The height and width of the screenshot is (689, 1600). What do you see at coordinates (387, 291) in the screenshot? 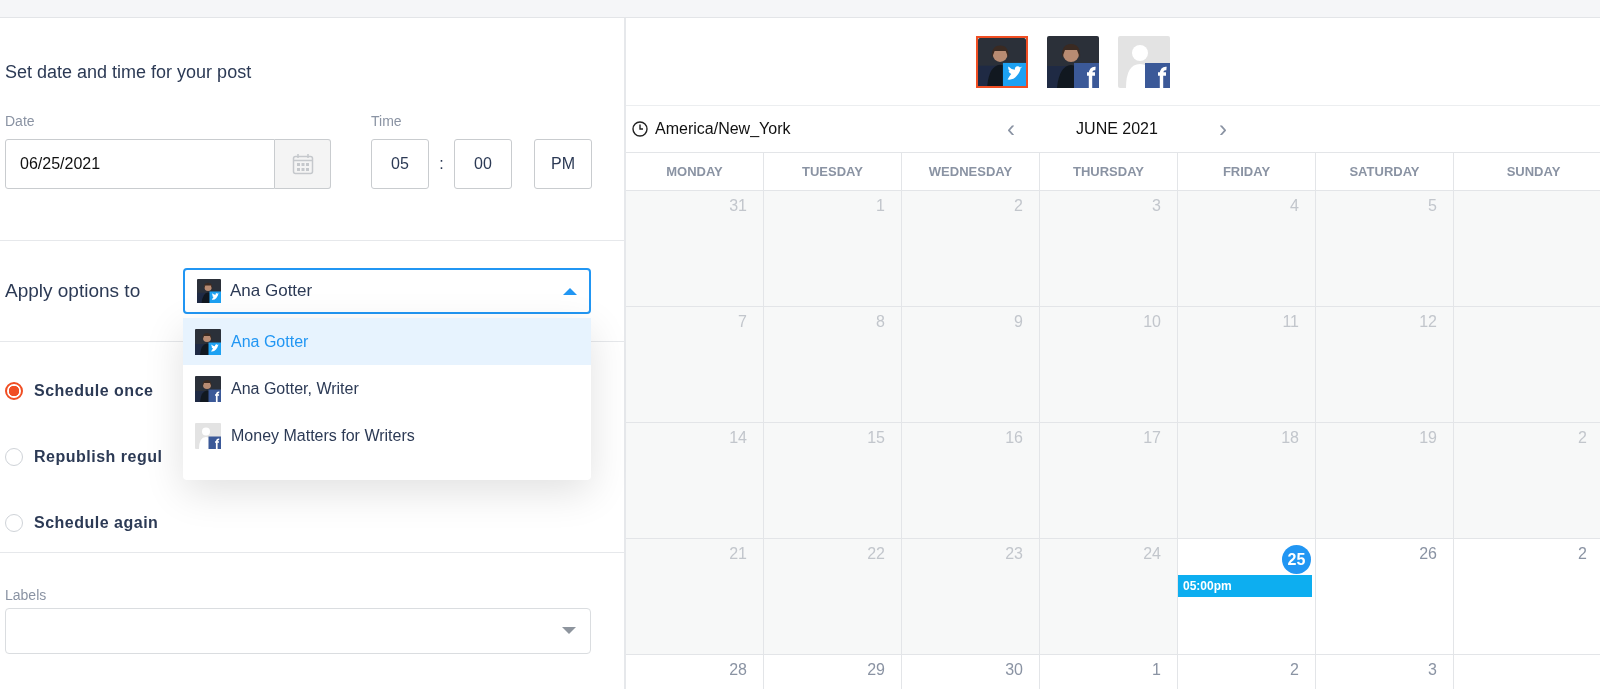
I see `profile-select: Ana Gotter` at bounding box center [387, 291].